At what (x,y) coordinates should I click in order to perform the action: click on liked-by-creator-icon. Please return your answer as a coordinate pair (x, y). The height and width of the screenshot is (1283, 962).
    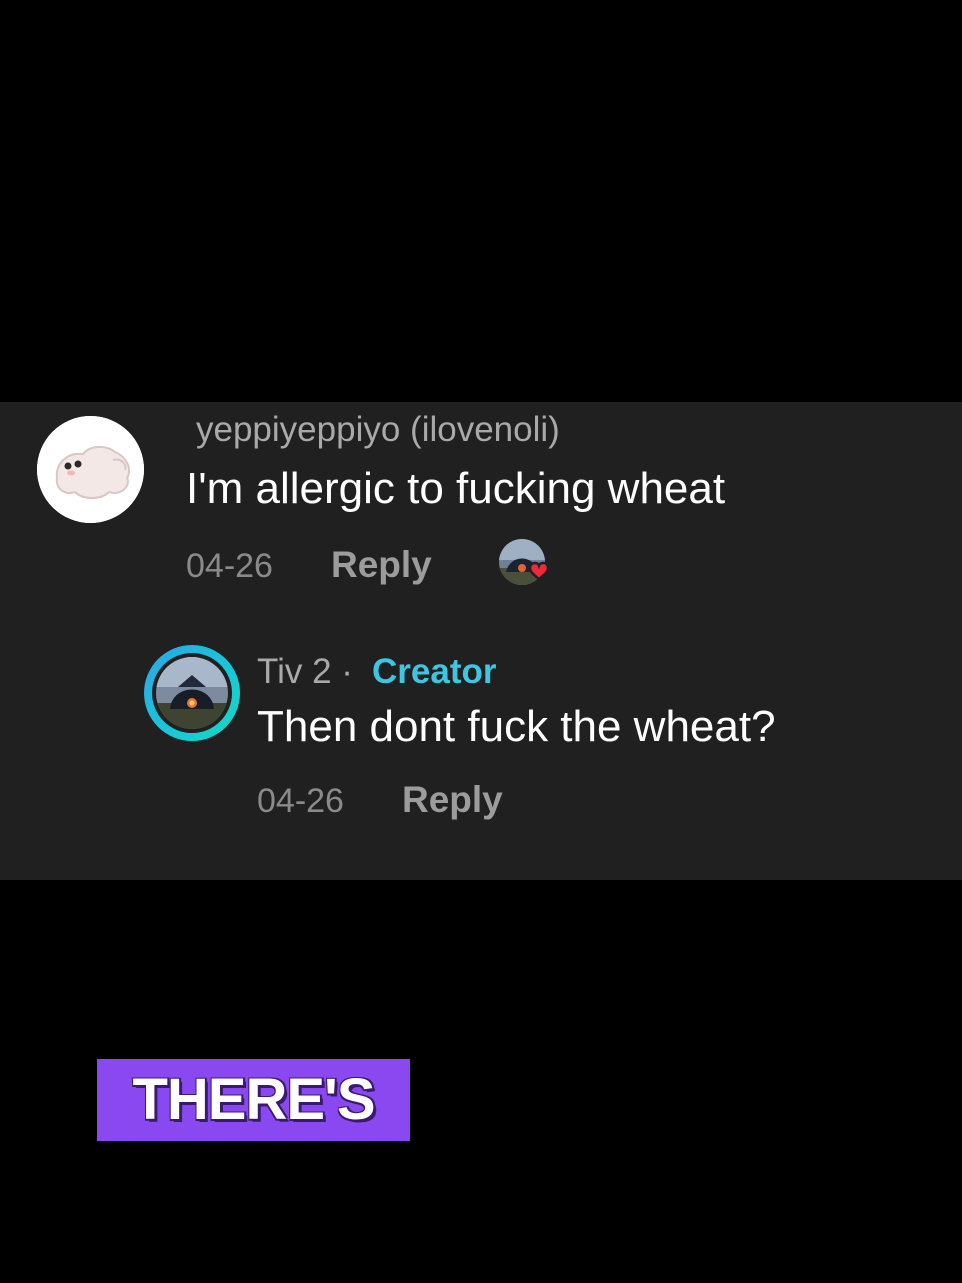
    Looking at the image, I should click on (527, 563).